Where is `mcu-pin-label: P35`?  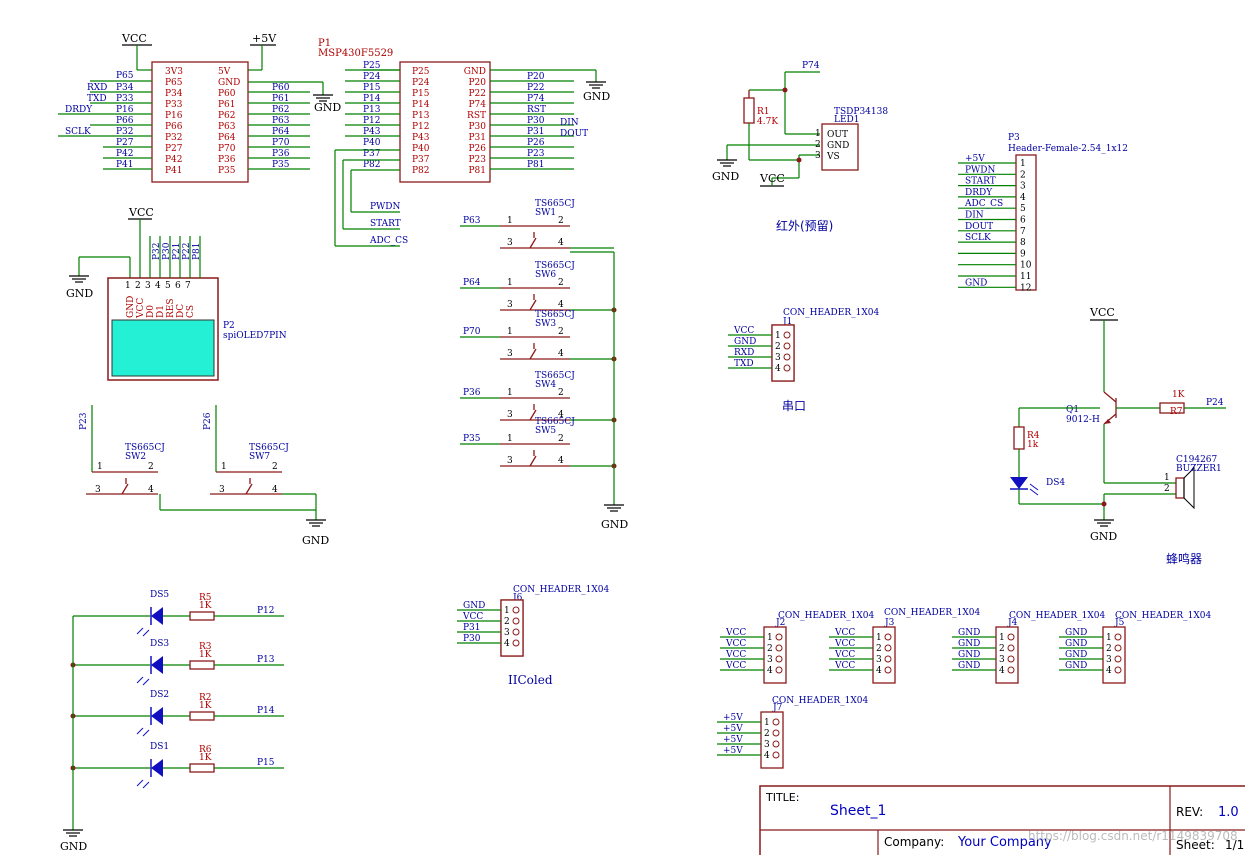
mcu-pin-label: P35 is located at coordinates (227, 171).